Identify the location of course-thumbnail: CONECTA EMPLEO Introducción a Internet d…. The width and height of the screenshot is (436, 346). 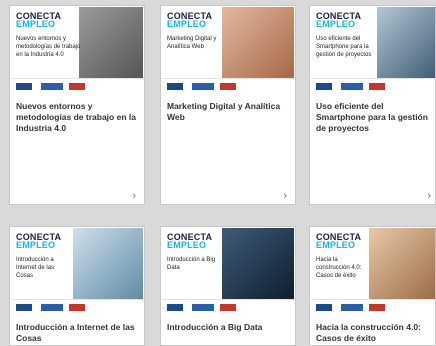
(77, 271).